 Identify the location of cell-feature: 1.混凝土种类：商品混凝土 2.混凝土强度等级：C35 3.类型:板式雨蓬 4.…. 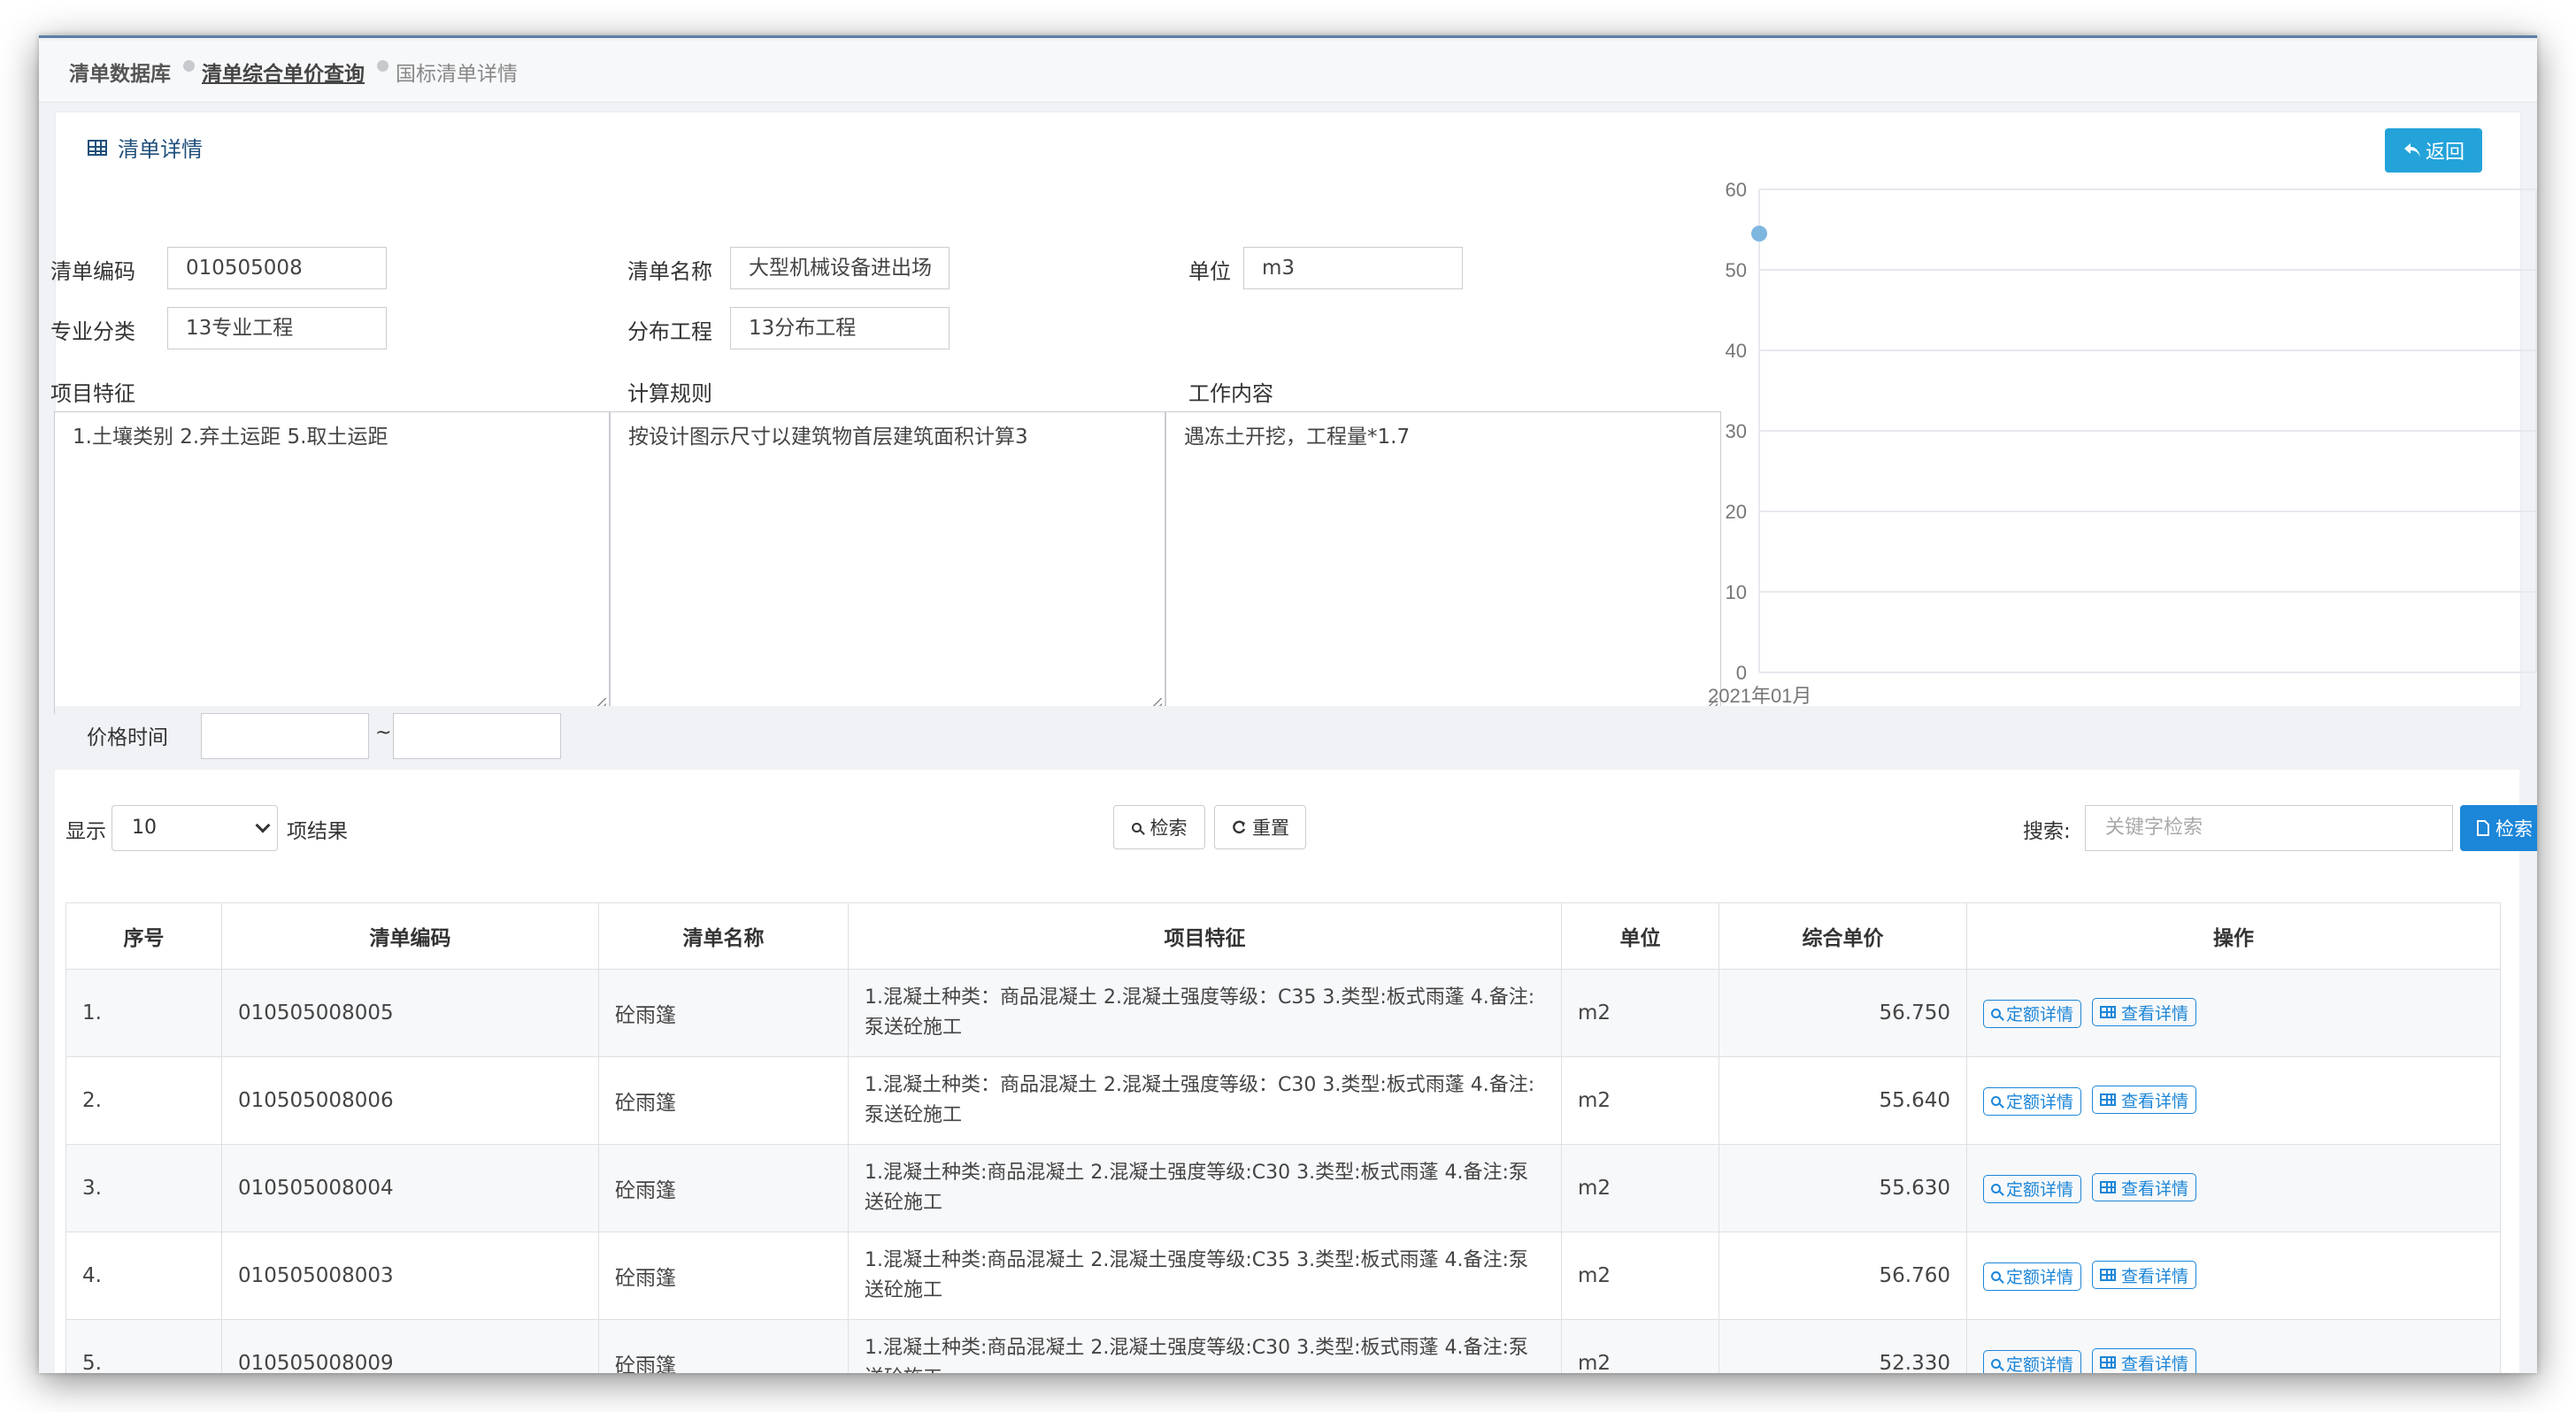
(1205, 1013).